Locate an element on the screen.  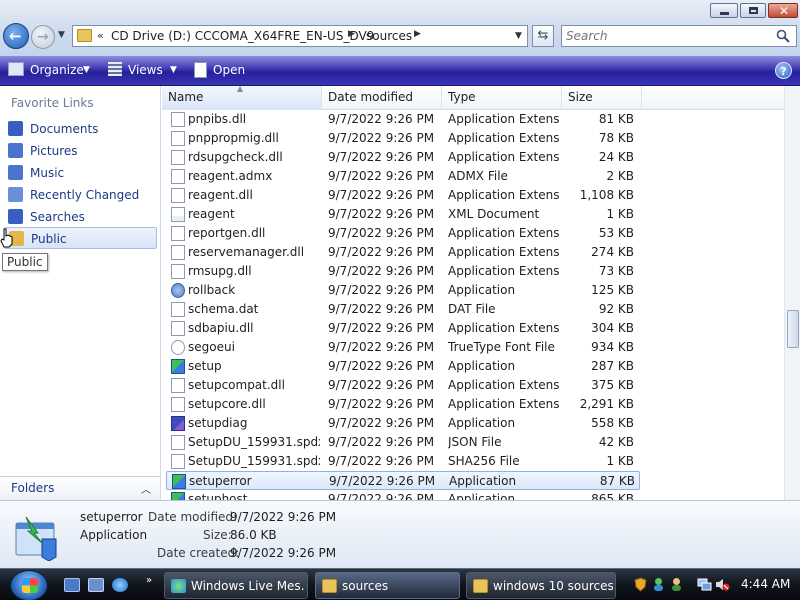
user-icon is located at coordinates (676, 584).